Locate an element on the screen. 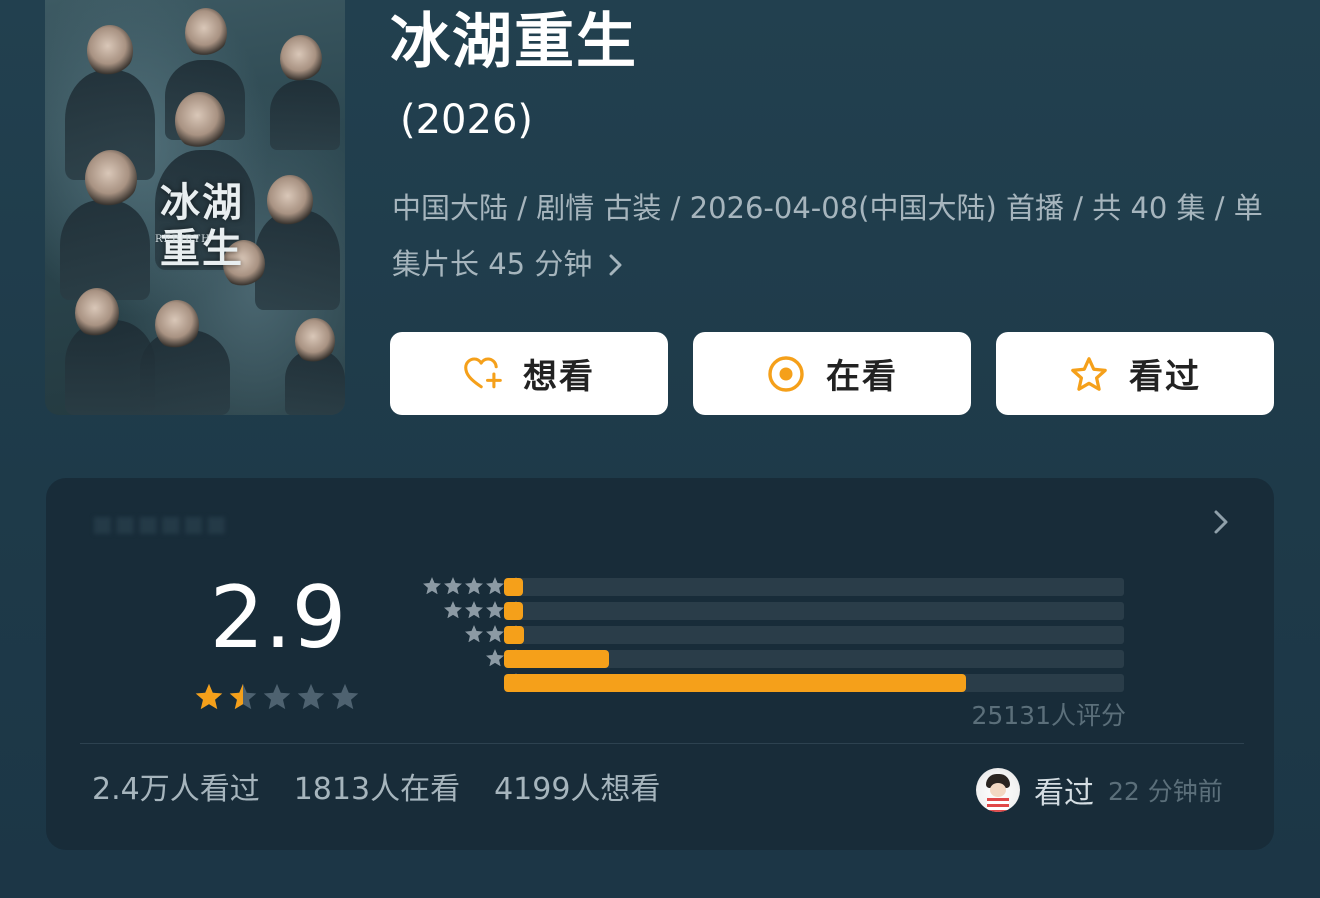  movie-title: 冰湖重生 is located at coordinates (514, 42).